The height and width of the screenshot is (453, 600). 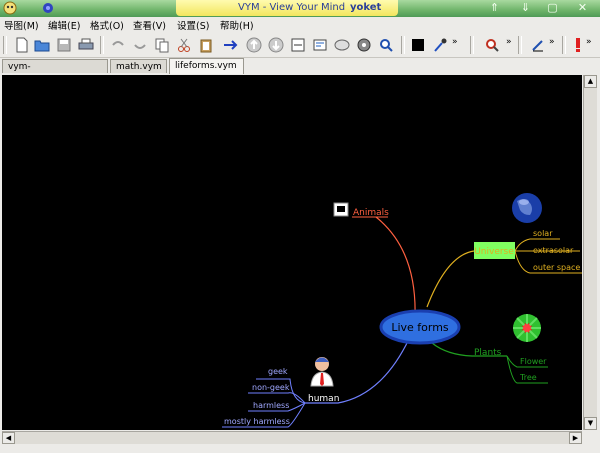 I want to click on menu-help: 帮助(H), so click(x=237, y=25).